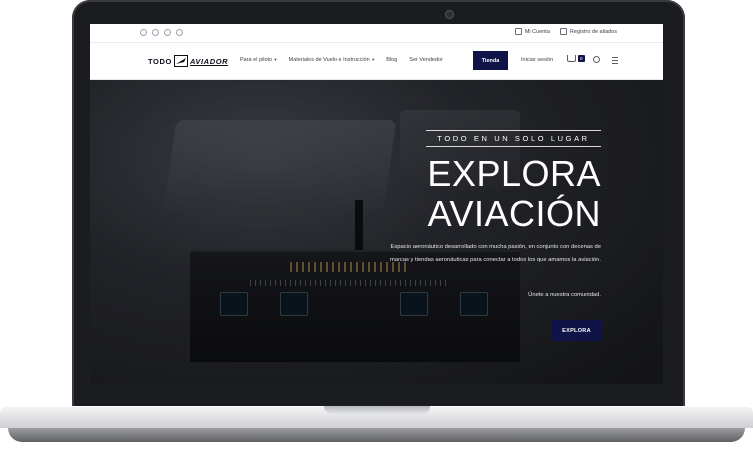 The width and height of the screenshot is (753, 450). Describe the element at coordinates (581, 58) in the screenshot. I see `cart-count-badge: 0` at that location.